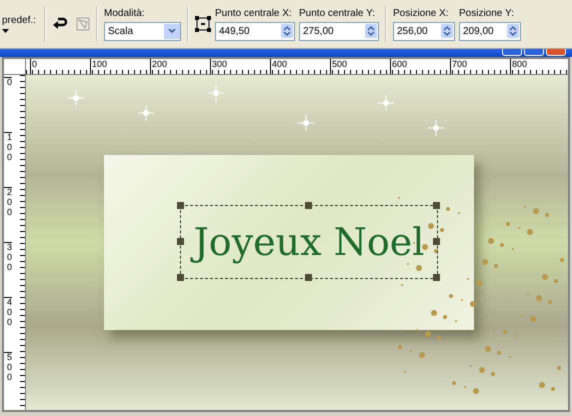 This screenshot has width=572, height=416. What do you see at coordinates (172, 31) in the screenshot?
I see `chevron-icon` at bounding box center [172, 31].